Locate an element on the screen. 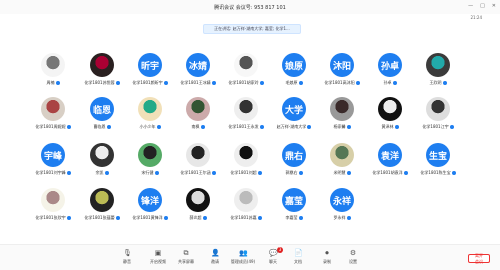 The width and height of the screenshot is (500, 270). participant-tile: 袁洋化学1801胡袁洋 is located at coordinates (390, 164).